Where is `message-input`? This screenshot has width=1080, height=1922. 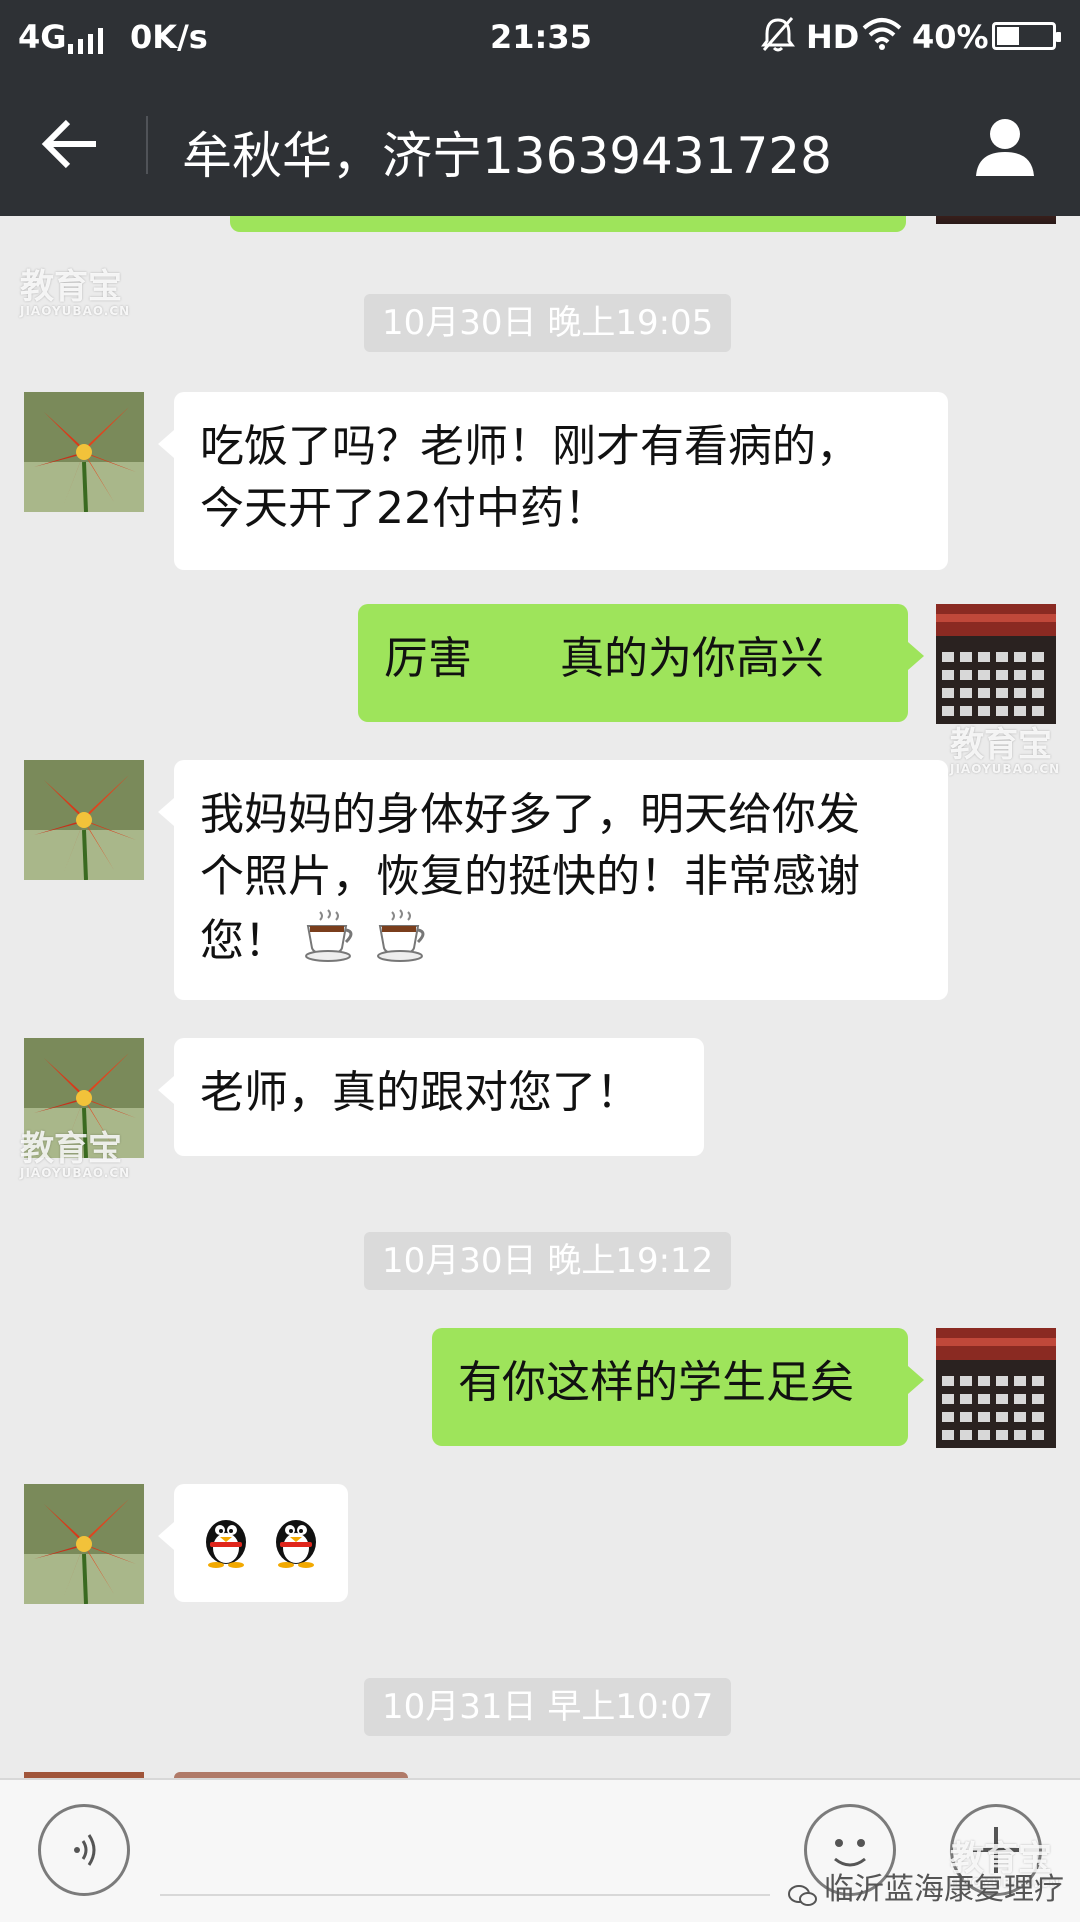 message-input is located at coordinates (465, 1895).